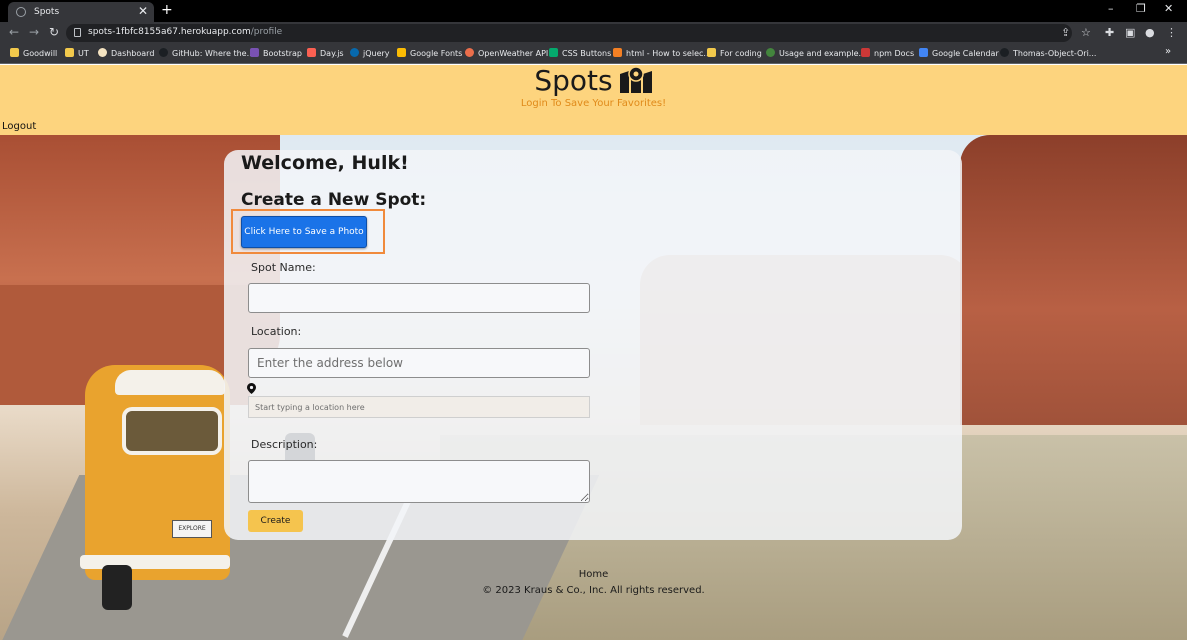 Image resolution: width=1187 pixels, height=640 pixels. Describe the element at coordinates (887, 53) in the screenshot. I see `bookmark-item: npm Docs` at that location.